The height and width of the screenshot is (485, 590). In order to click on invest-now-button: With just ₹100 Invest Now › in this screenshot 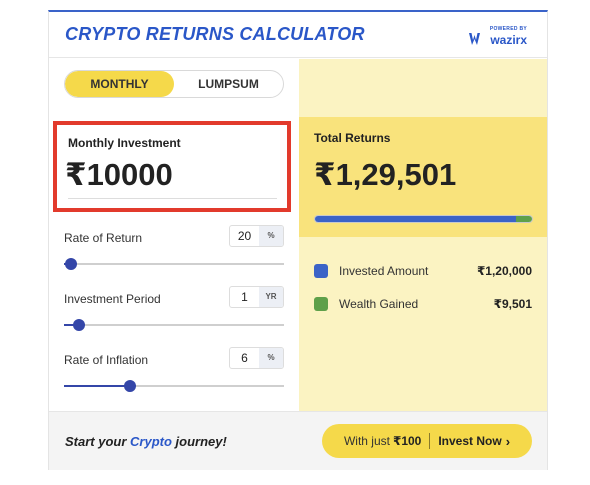, I will do `click(427, 441)`.